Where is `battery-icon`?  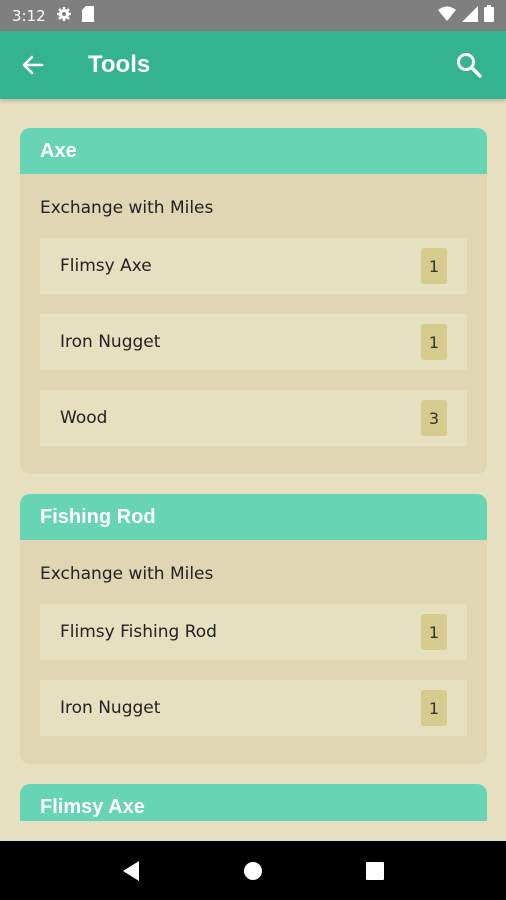
battery-icon is located at coordinates (489, 15).